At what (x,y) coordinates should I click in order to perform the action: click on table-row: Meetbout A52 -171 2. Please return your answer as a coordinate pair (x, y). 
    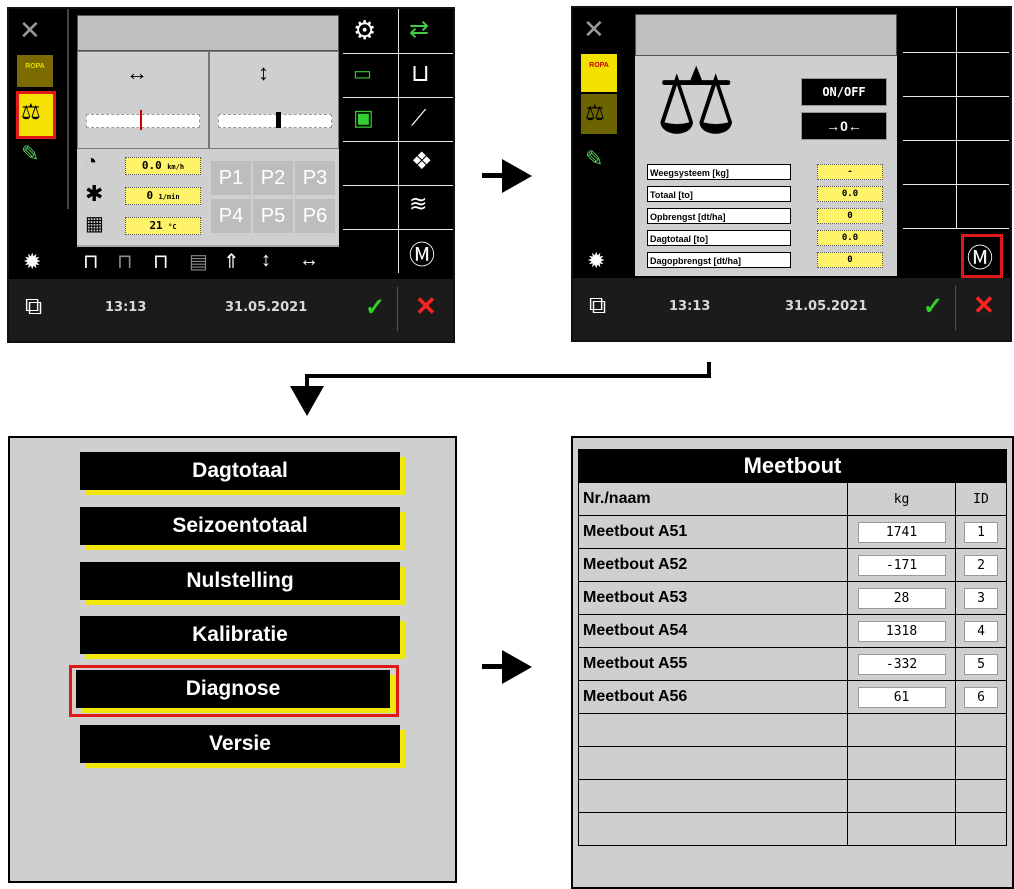
    Looking at the image, I should click on (792, 565).